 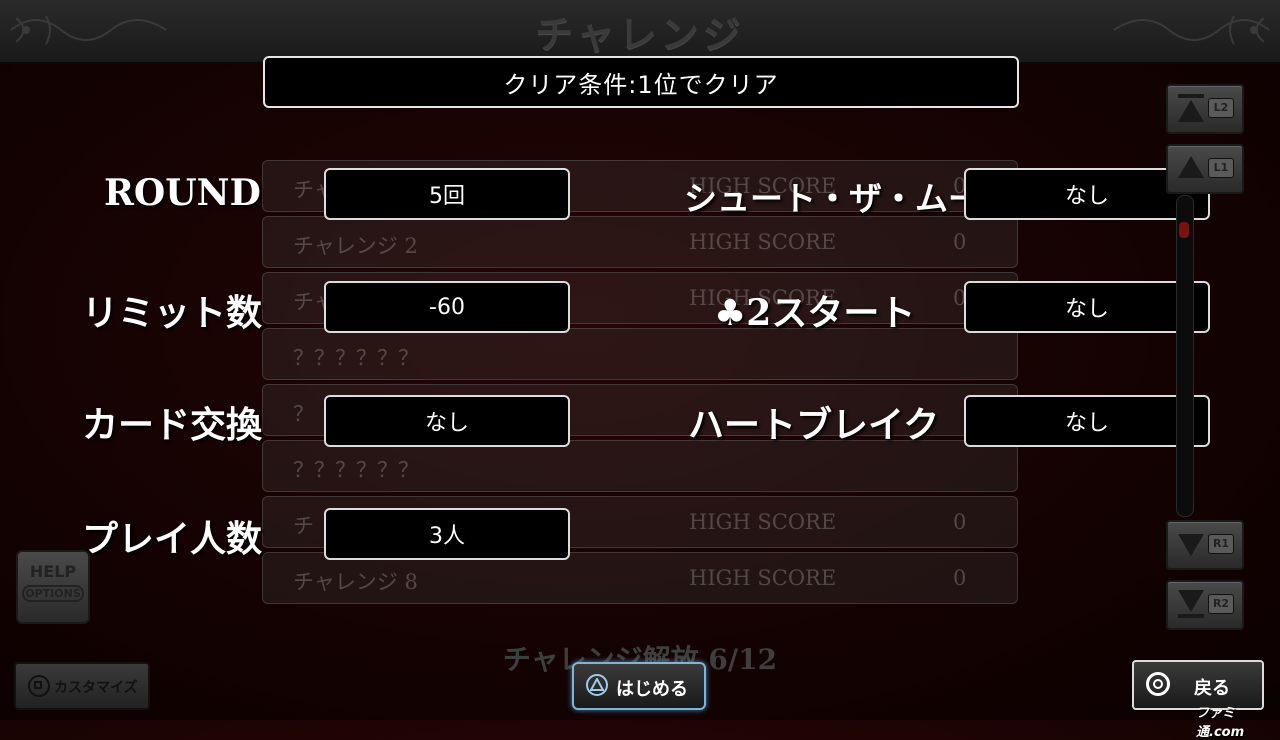 I want to click on scrollbar-track, so click(x=1185, y=356).